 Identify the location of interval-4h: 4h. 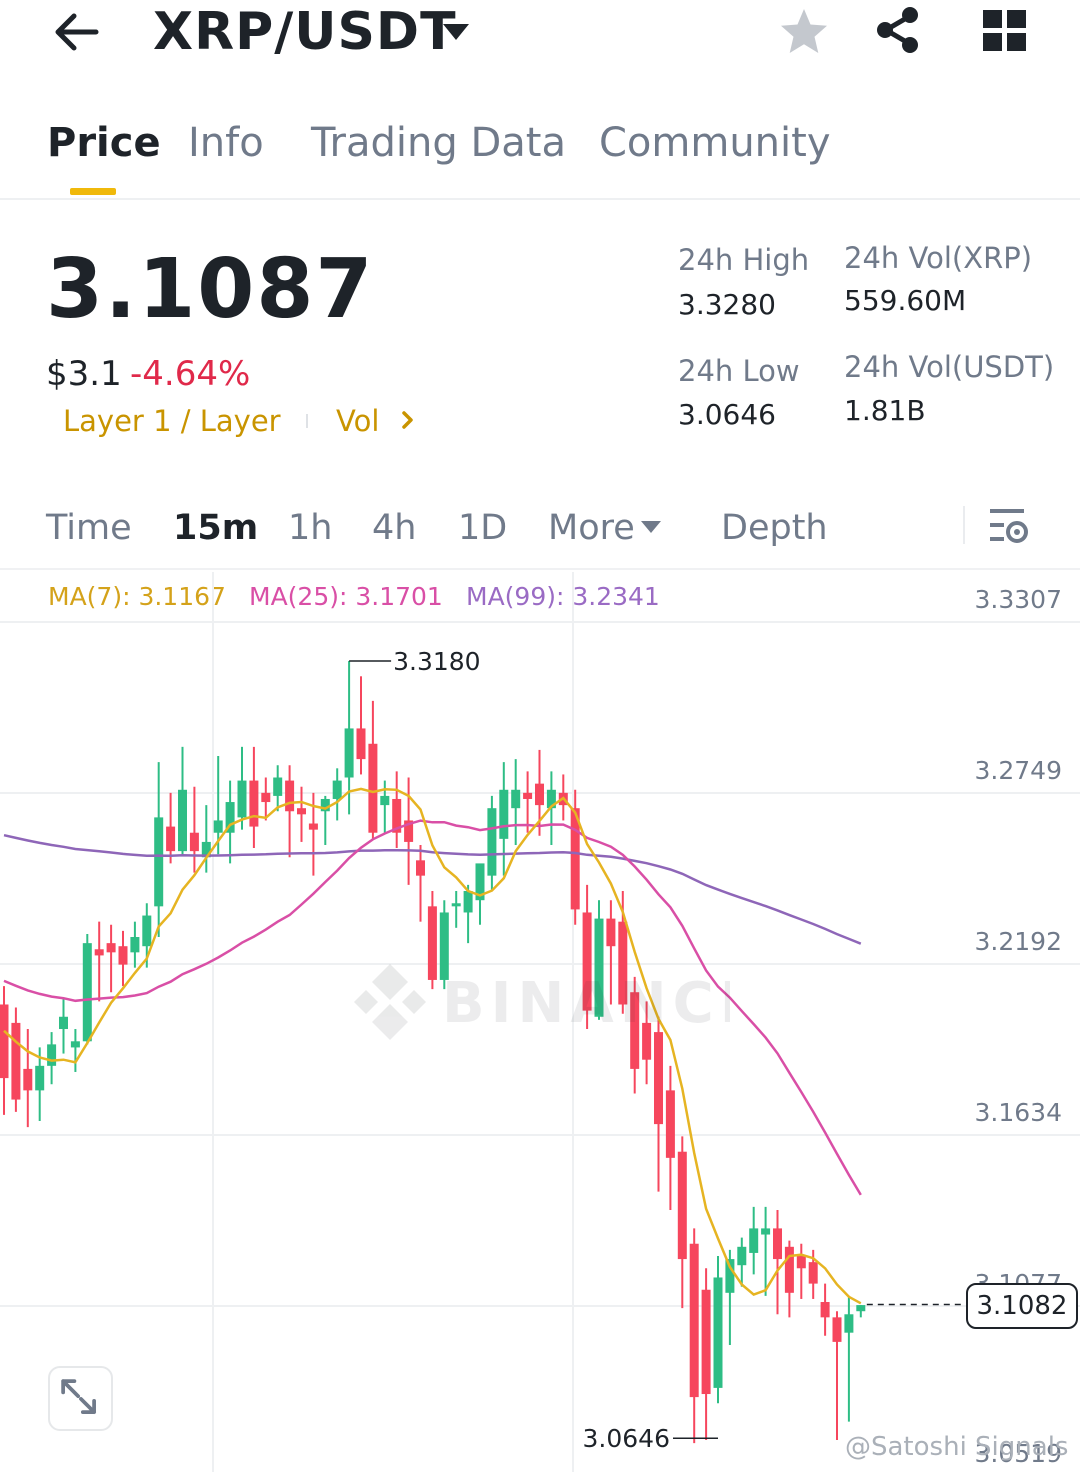
(394, 528).